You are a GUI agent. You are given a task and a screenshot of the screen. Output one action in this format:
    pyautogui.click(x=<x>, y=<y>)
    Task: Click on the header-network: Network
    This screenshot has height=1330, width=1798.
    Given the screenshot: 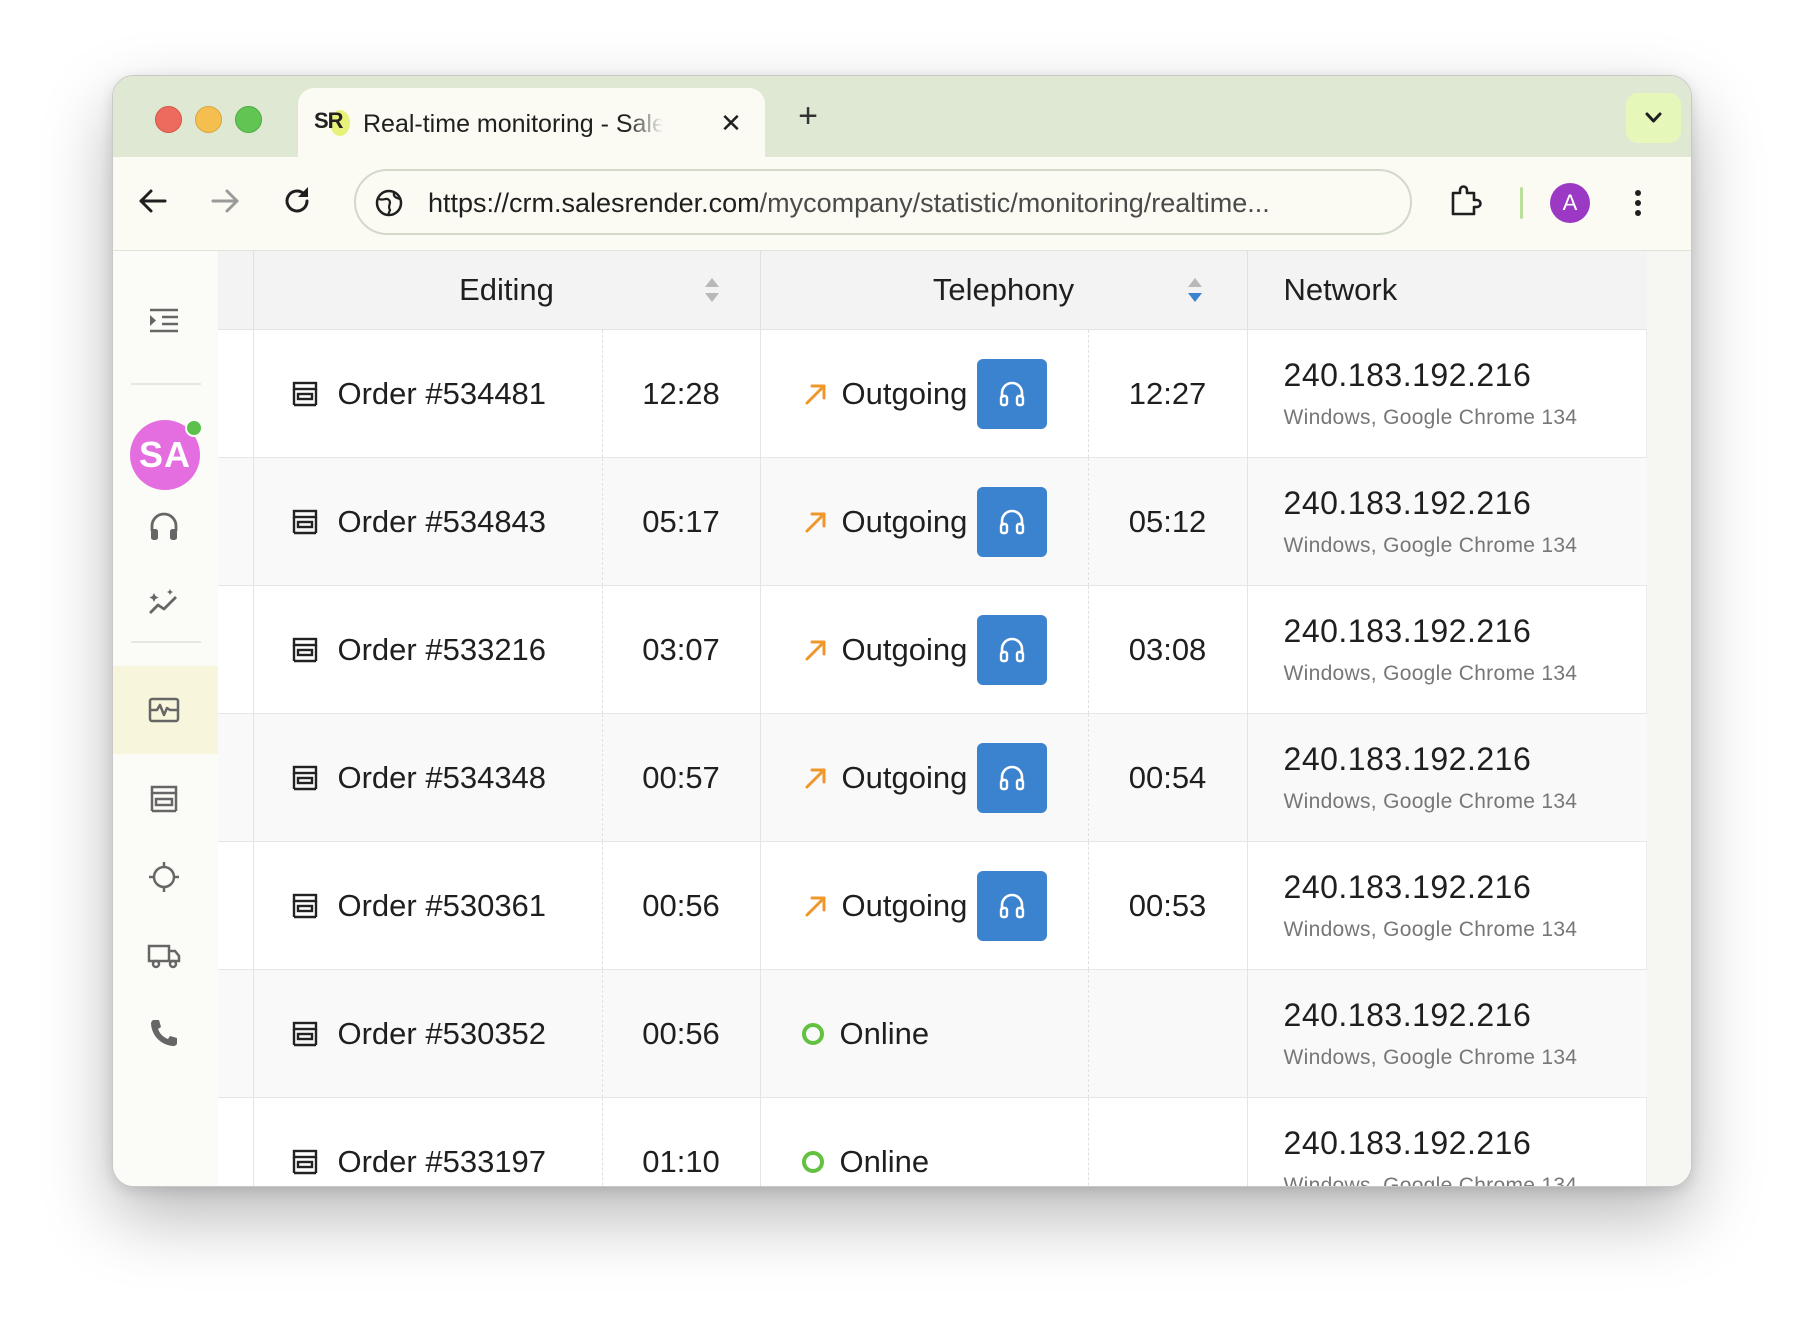 What is the action you would take?
    pyautogui.click(x=1447, y=290)
    